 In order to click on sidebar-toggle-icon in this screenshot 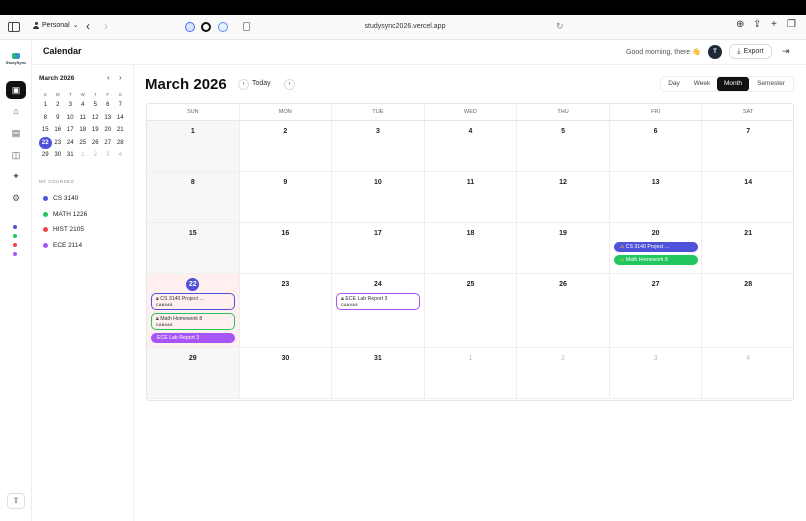, I will do `click(14, 27)`.